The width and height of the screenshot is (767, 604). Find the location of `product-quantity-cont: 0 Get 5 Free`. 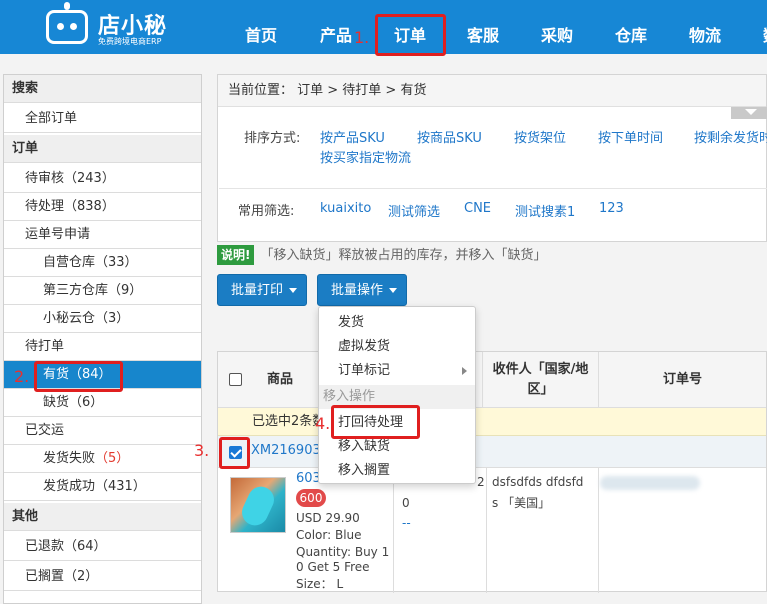

product-quantity-cont: 0 Get 5 Free is located at coordinates (333, 567).